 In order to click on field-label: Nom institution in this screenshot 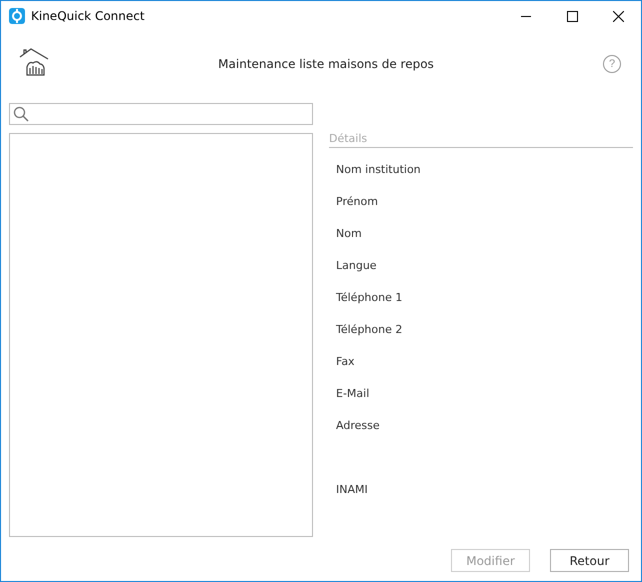, I will do `click(378, 169)`.